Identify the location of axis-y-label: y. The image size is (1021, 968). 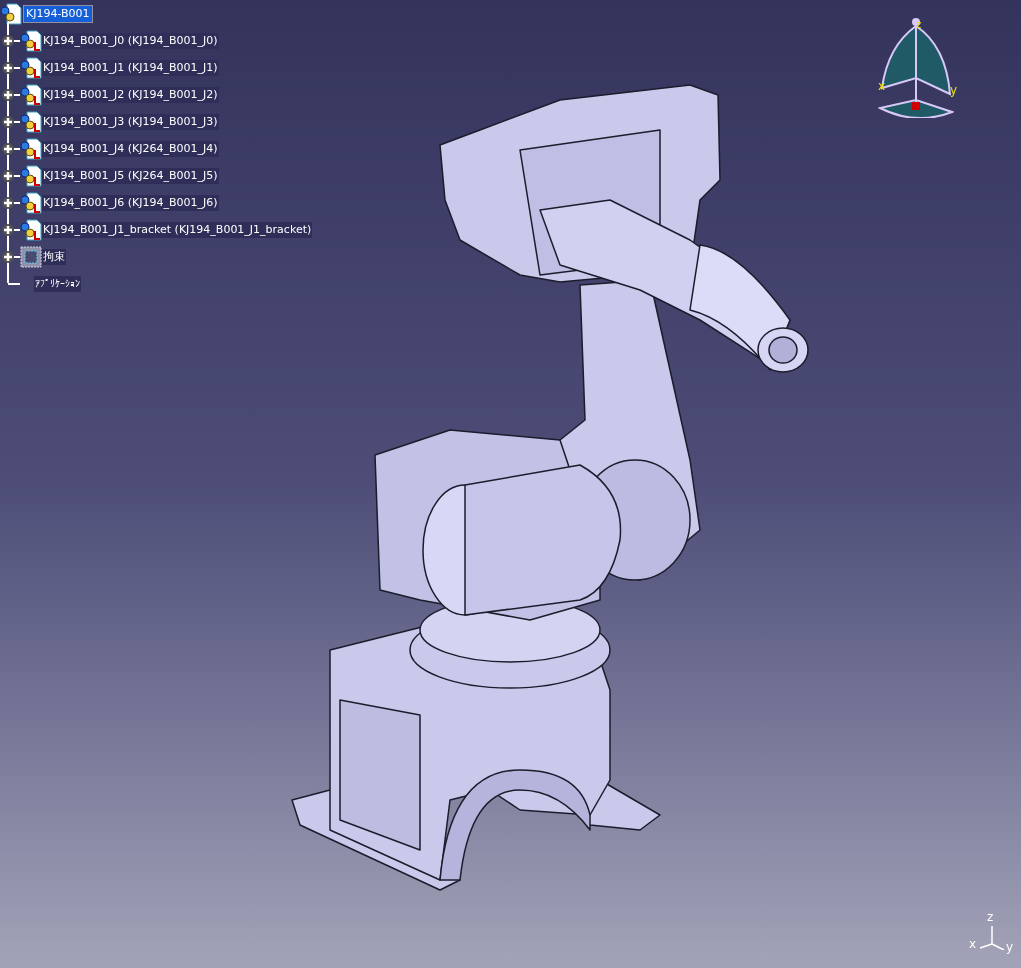
(1010, 947).